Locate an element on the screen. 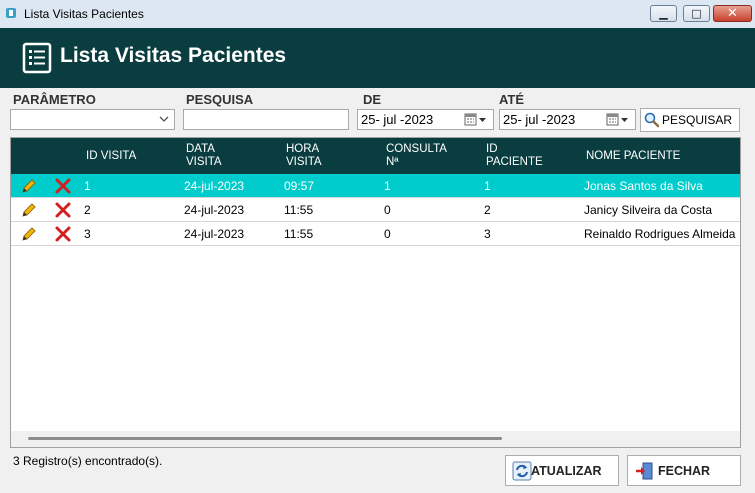 The width and height of the screenshot is (755, 493). cell-consulta: 1 is located at coordinates (387, 186).